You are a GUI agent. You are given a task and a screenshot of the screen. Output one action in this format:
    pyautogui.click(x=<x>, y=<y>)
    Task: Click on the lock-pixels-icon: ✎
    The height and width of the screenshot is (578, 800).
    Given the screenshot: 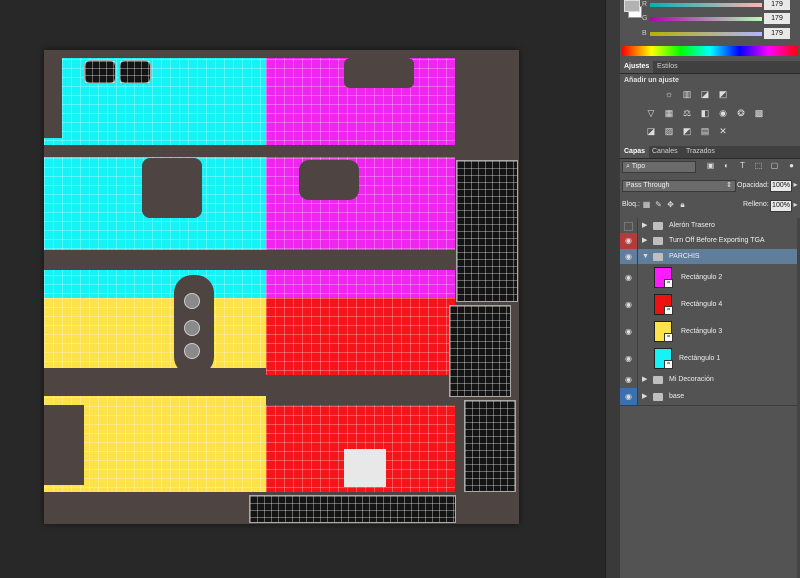 What is the action you would take?
    pyautogui.click(x=658, y=204)
    